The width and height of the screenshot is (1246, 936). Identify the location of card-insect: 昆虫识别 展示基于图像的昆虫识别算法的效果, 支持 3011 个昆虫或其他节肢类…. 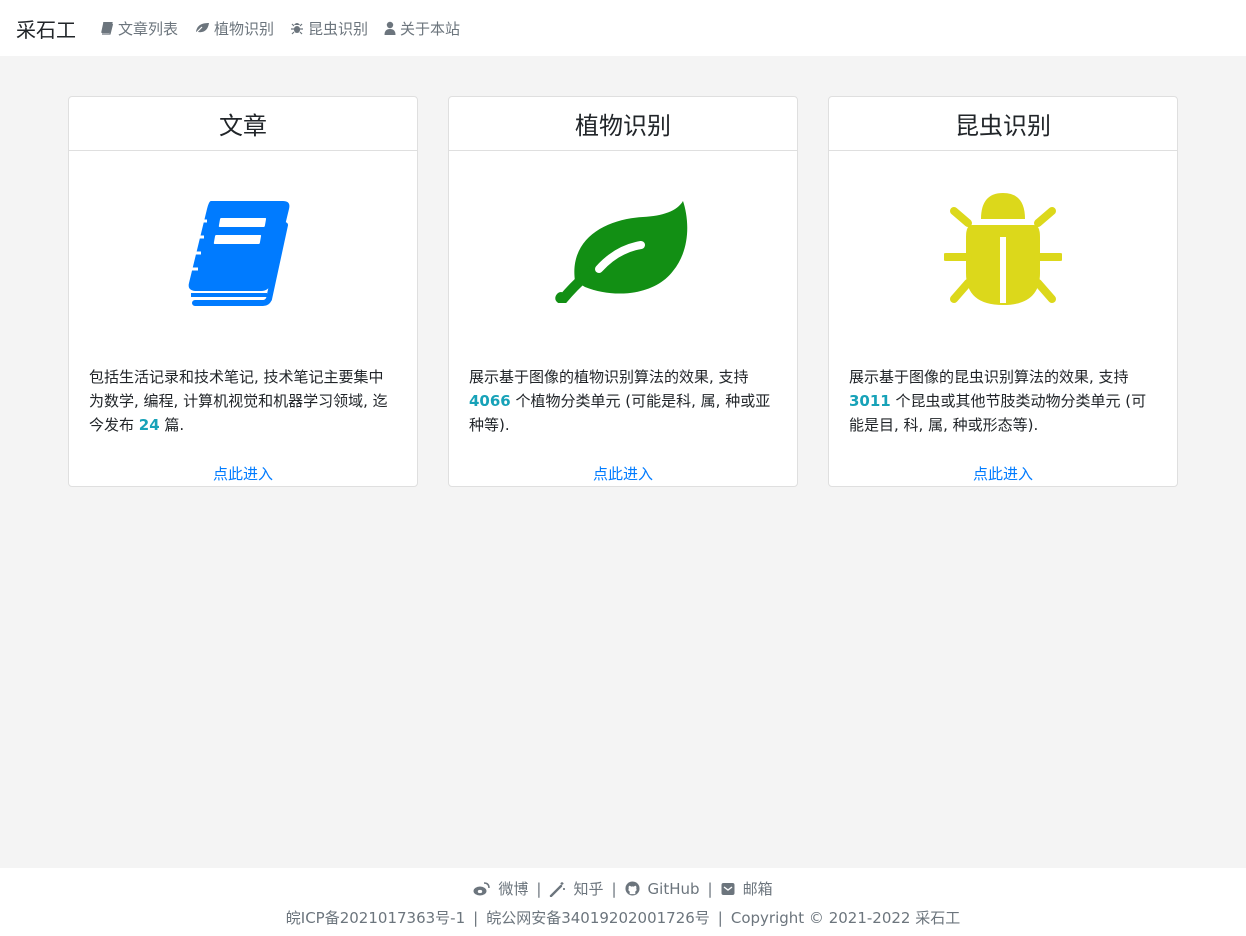
(1003, 291).